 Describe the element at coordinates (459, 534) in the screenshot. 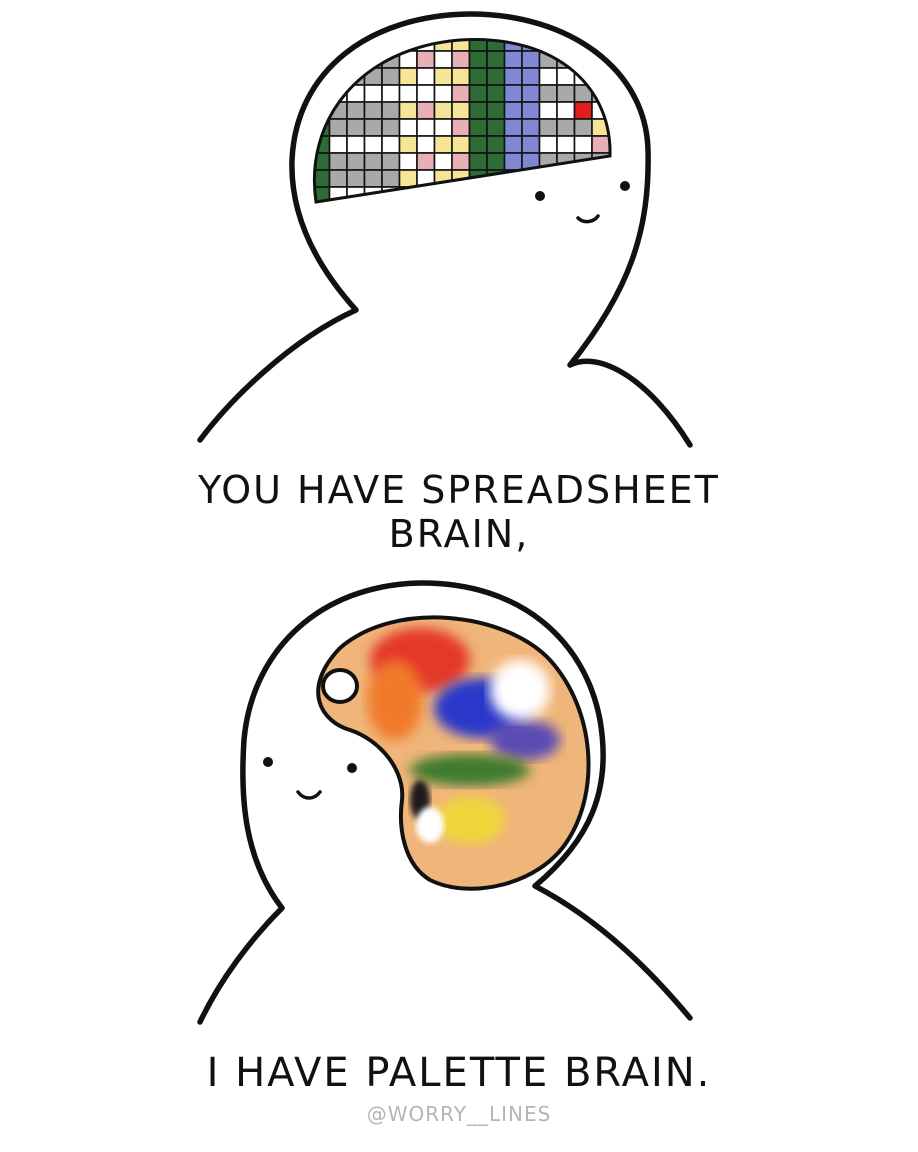

I see `caption-line-2: BRAIN,` at that location.